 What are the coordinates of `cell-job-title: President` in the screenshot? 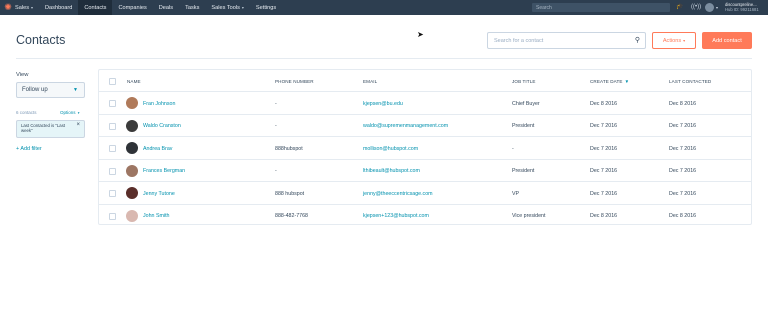 It's located at (523, 171).